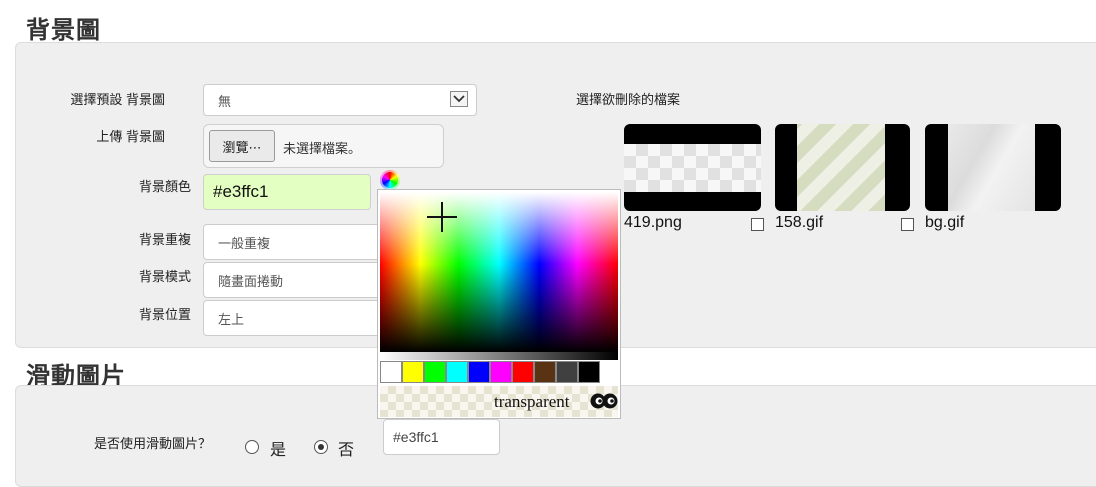  What do you see at coordinates (242, 146) in the screenshot?
I see `browse-button: 瀏覽⋯` at bounding box center [242, 146].